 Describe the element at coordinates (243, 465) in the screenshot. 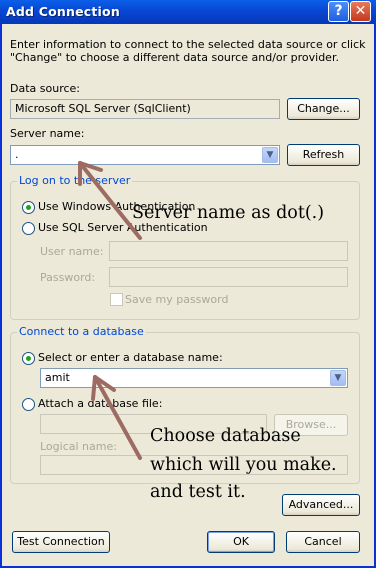

I see `db-note-line-2: which will you make.` at that location.